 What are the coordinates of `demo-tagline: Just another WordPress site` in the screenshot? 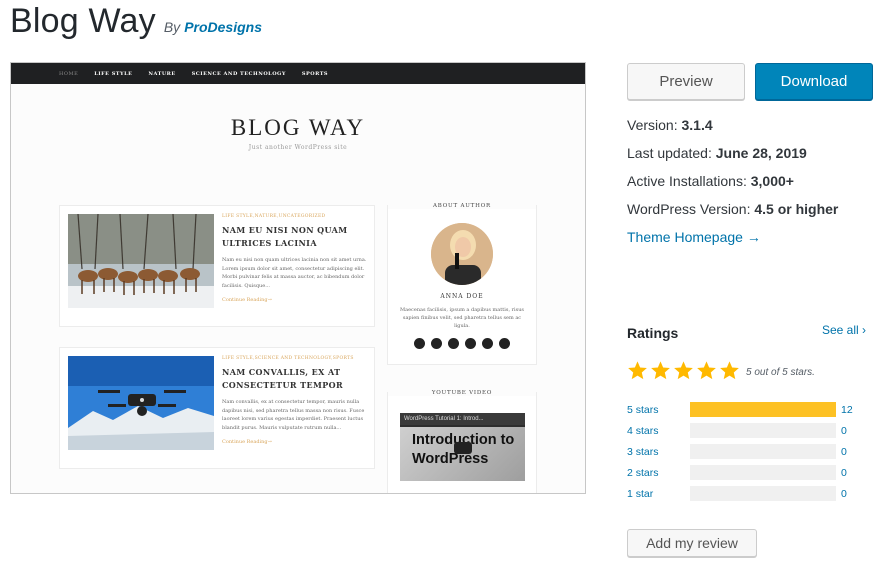 It's located at (298, 147).